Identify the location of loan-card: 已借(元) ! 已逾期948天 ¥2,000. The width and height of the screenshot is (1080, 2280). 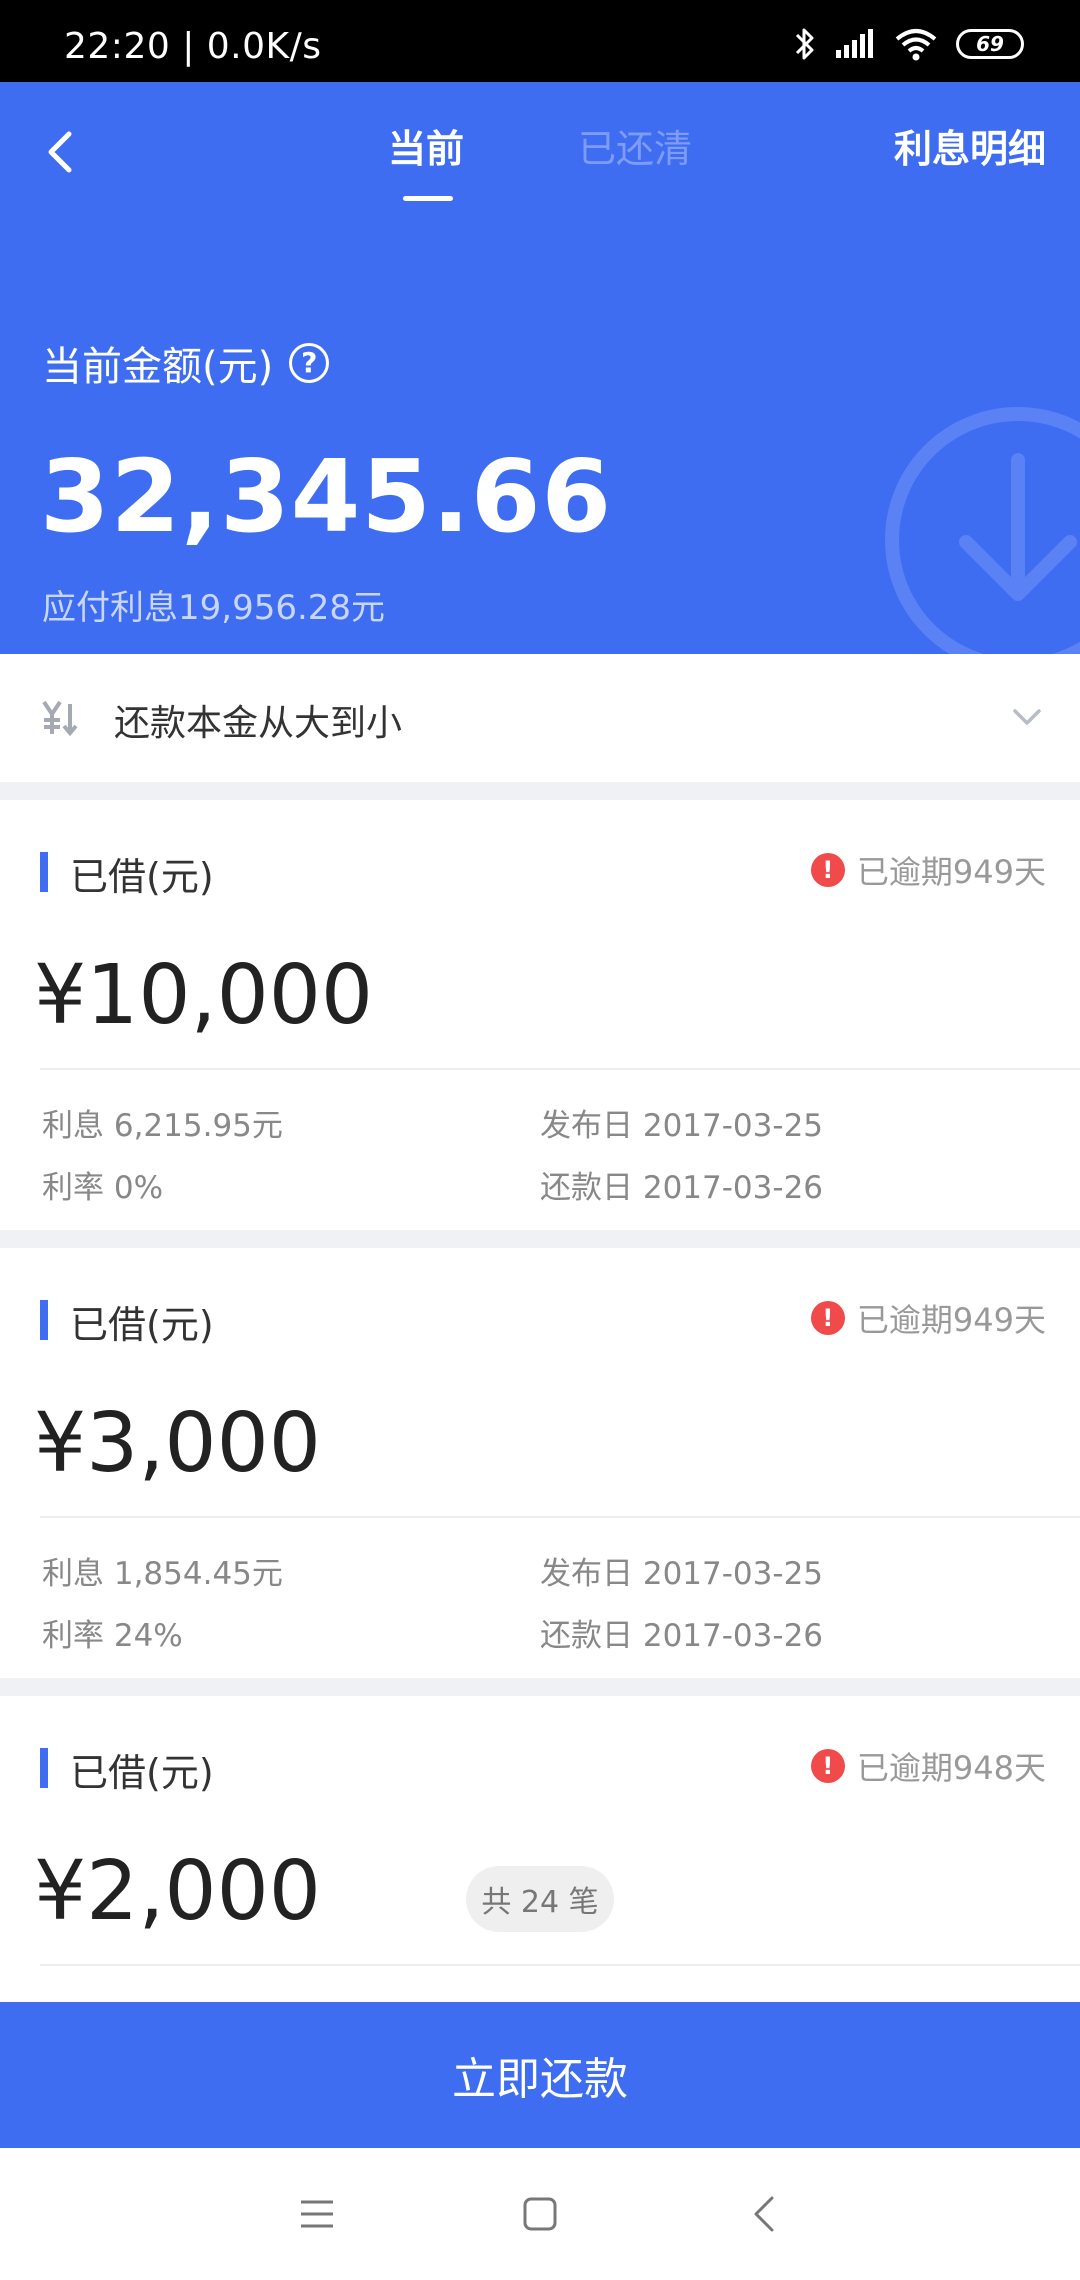
(540, 1849).